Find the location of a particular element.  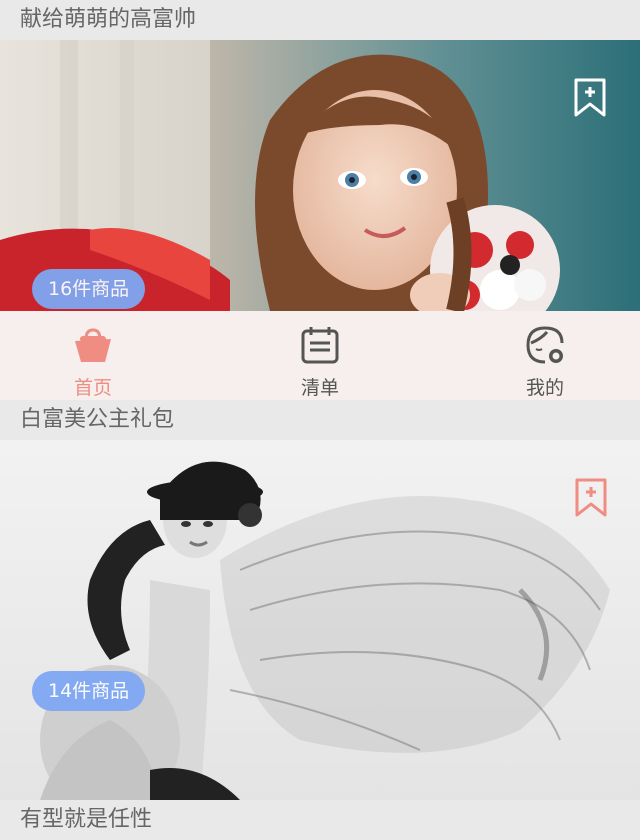

section-title-3: 有型就是任性 is located at coordinates (320, 820).